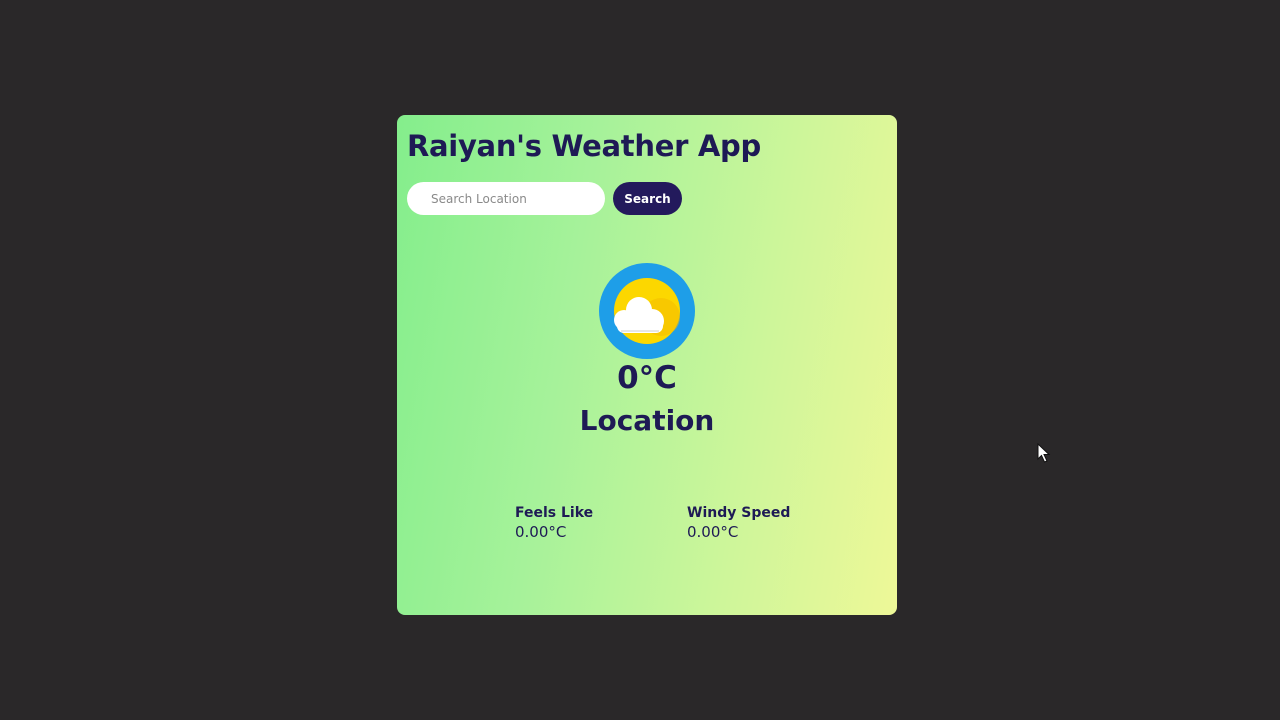  What do you see at coordinates (647, 378) in the screenshot?
I see `temperature-value: 0°C` at bounding box center [647, 378].